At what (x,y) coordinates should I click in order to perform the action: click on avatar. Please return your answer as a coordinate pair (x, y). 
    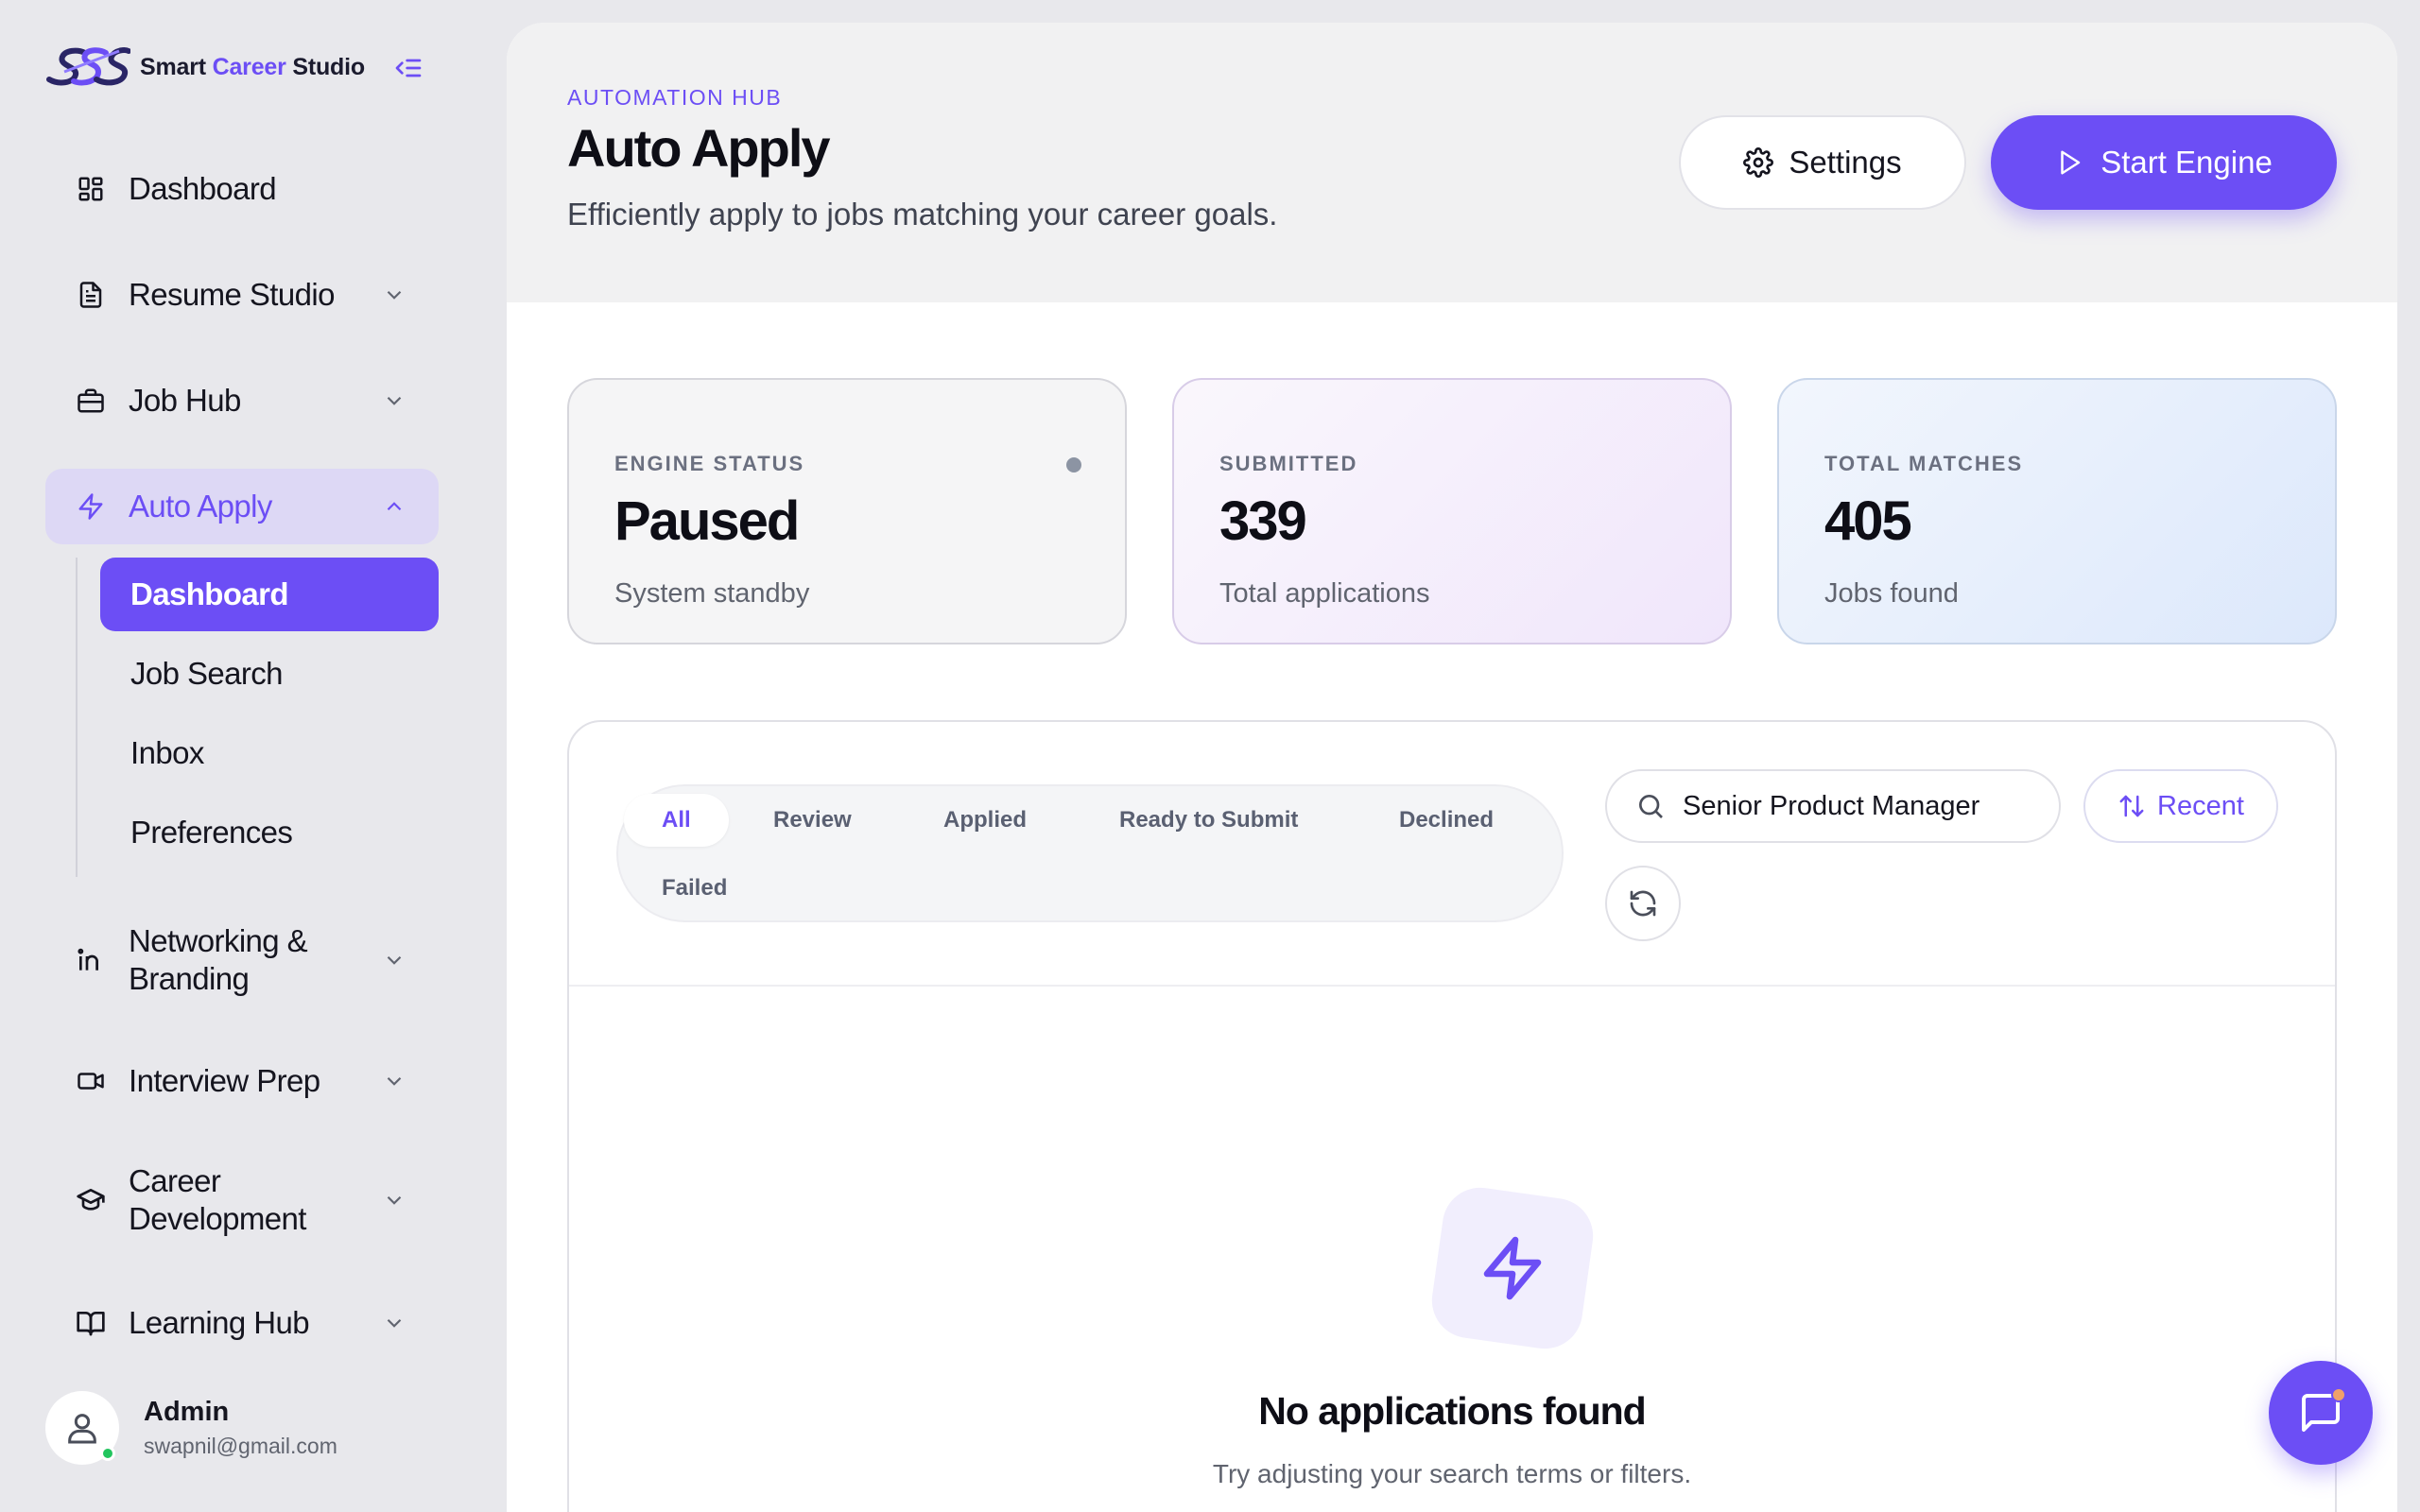
    Looking at the image, I should click on (82, 1428).